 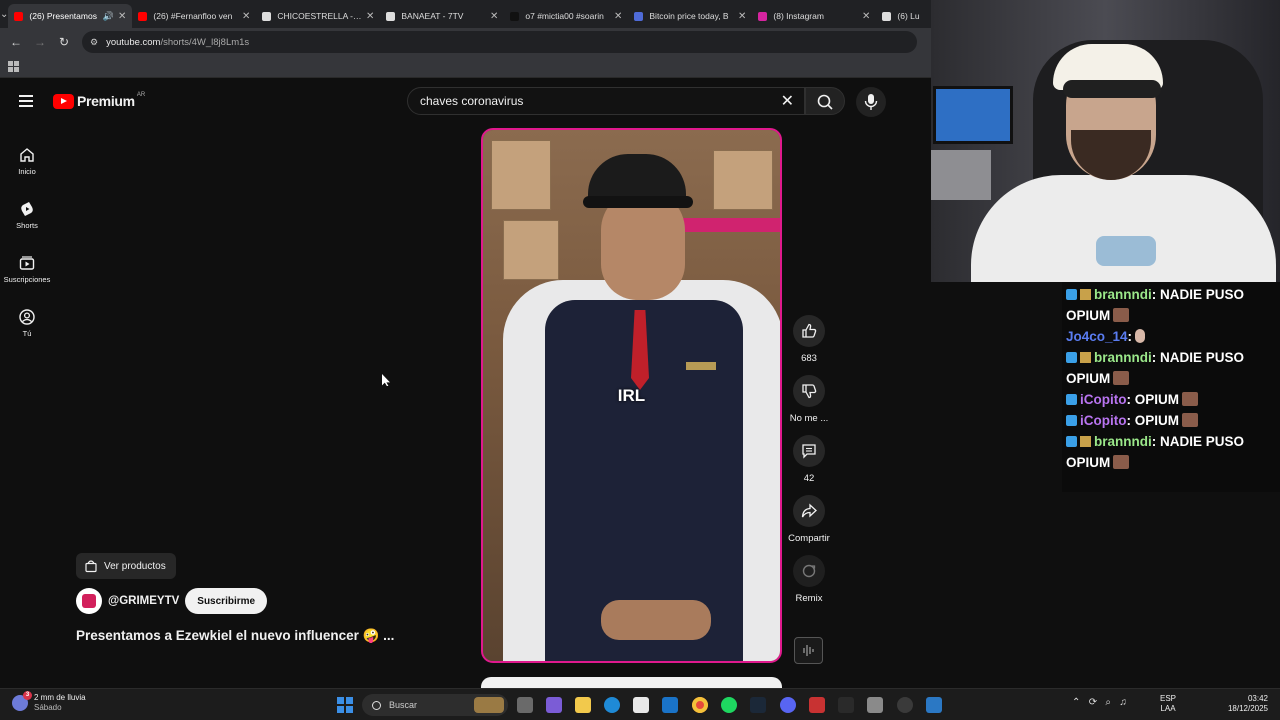 I want to click on browser-tab: (8) Instagram ✕, so click(x=814, y=16).